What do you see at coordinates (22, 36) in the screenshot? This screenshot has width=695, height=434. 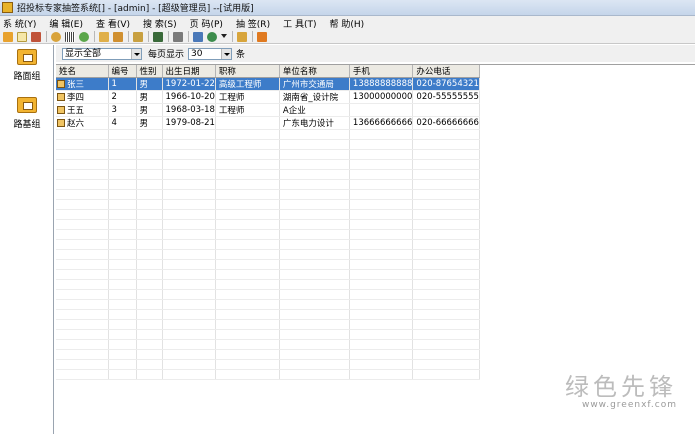 I see `new-file-icon` at bounding box center [22, 36].